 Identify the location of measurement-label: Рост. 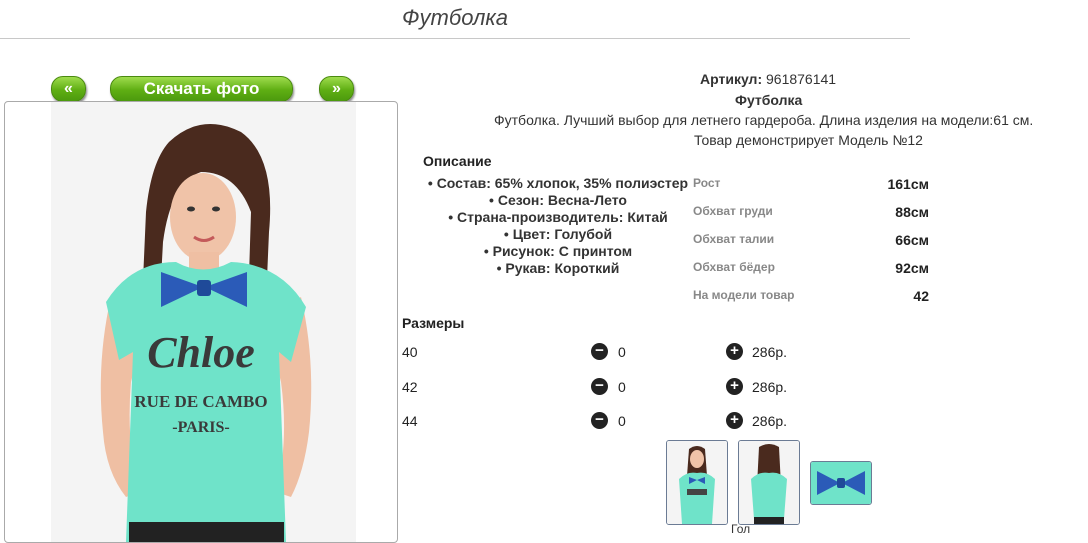
(707, 183).